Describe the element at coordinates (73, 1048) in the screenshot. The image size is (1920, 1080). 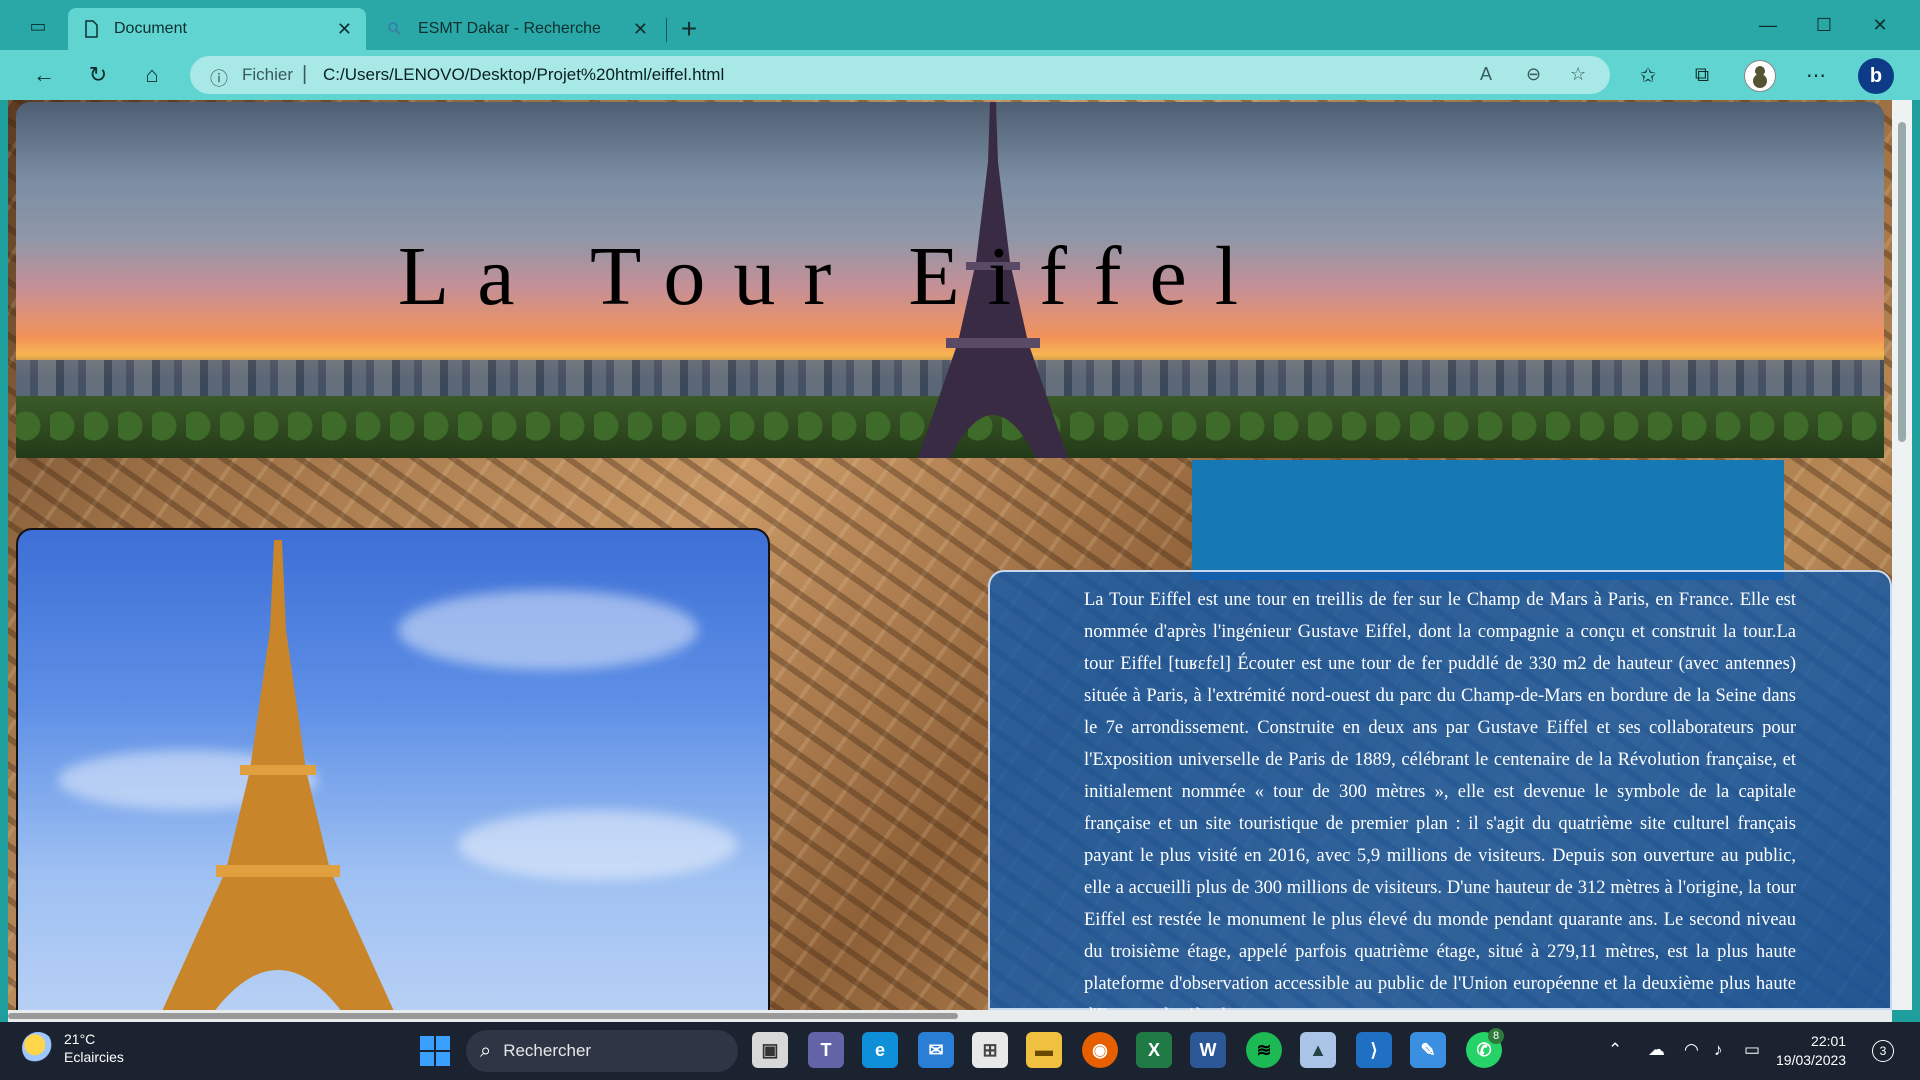
I see `weather-widget: 21°C Eclaircies` at that location.